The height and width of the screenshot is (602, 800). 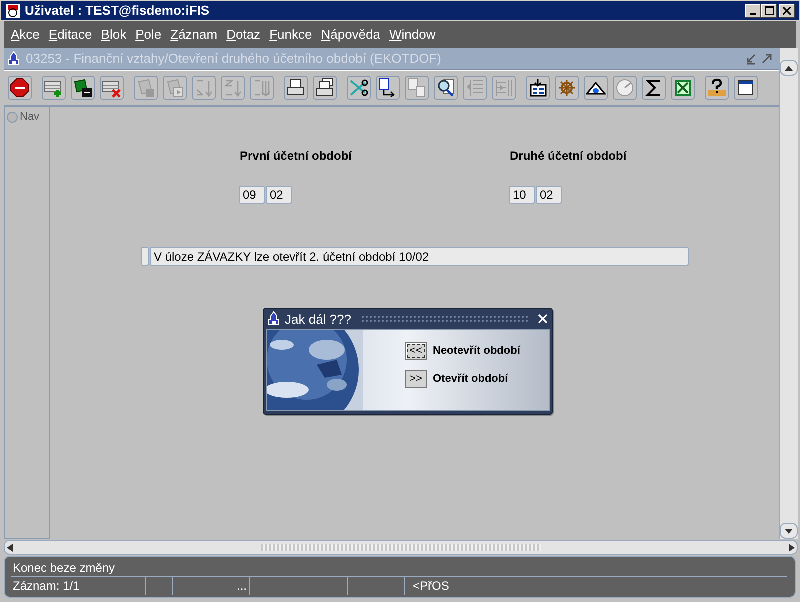 What do you see at coordinates (416, 379) in the screenshot?
I see `option-button: >>` at bounding box center [416, 379].